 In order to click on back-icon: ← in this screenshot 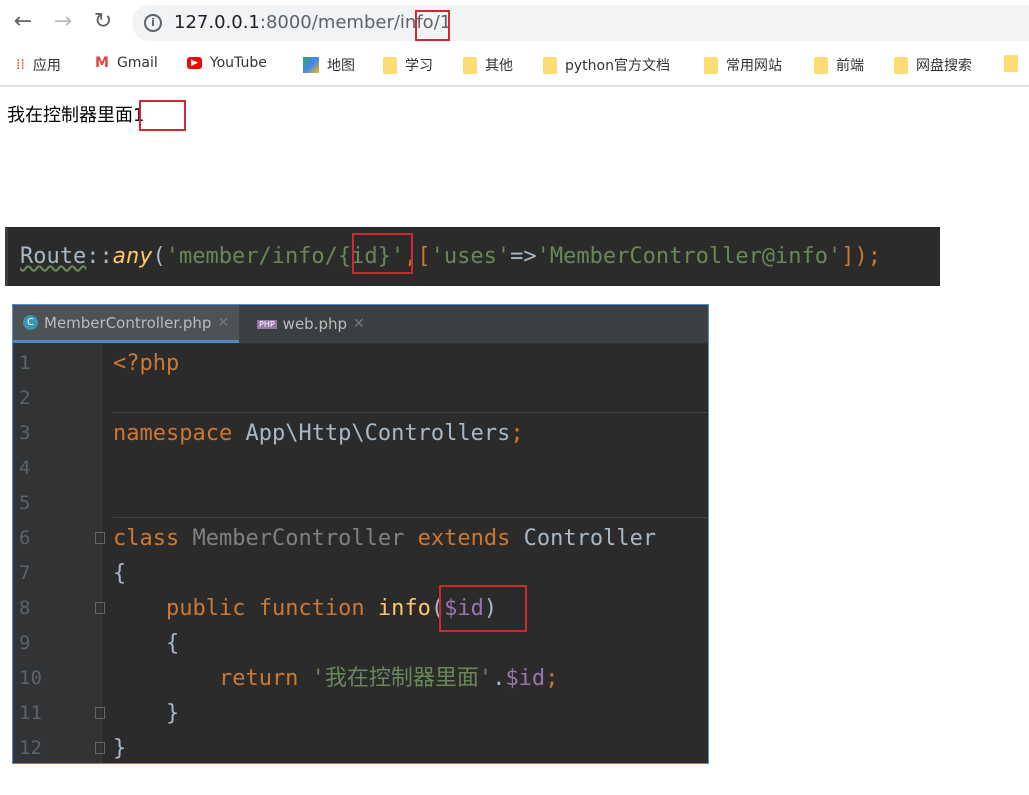, I will do `click(23, 22)`.